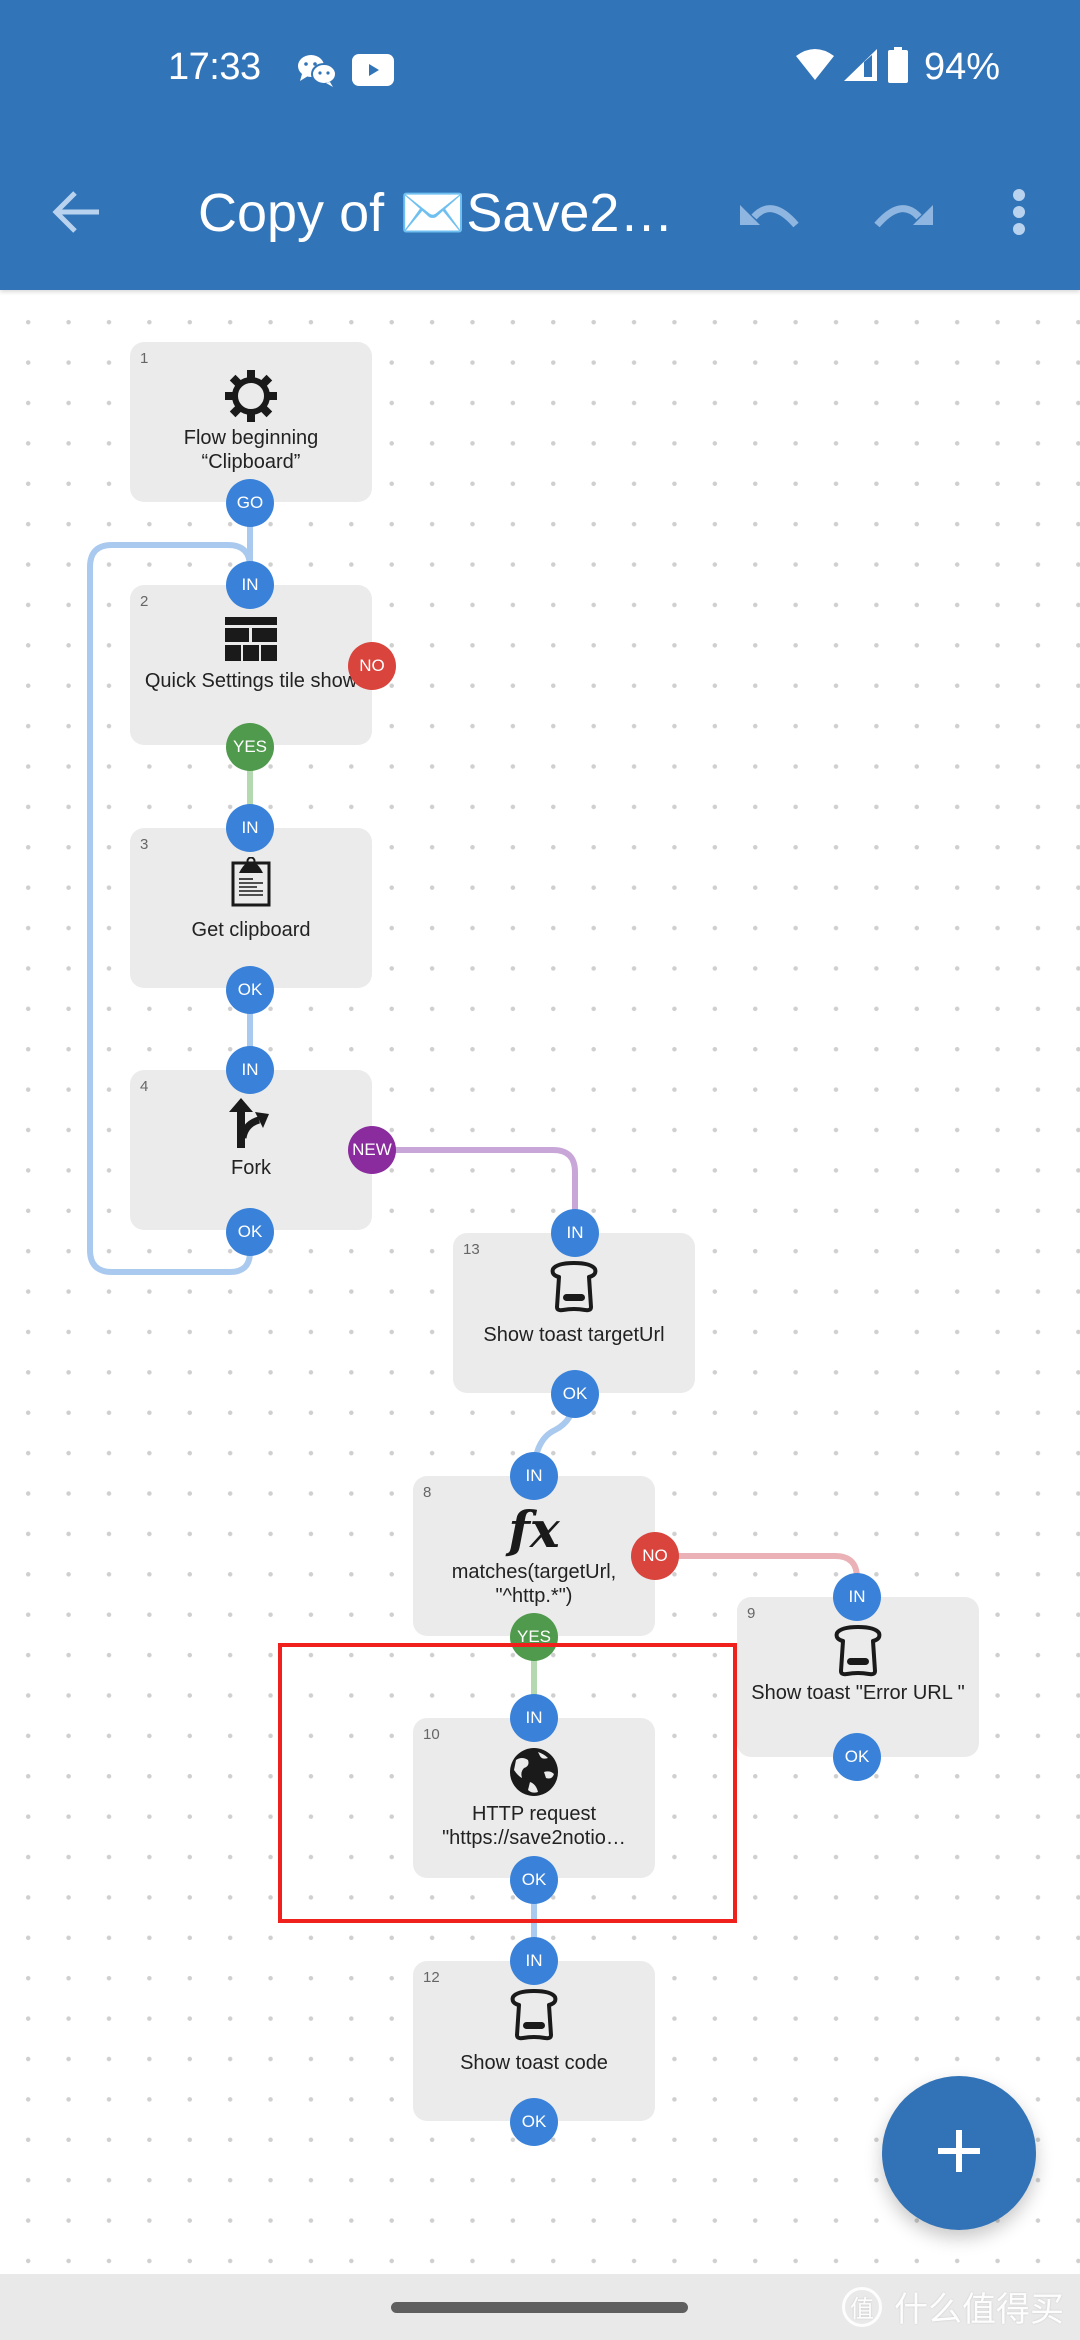 This screenshot has width=1080, height=2340. I want to click on redo-icon, so click(903, 214).